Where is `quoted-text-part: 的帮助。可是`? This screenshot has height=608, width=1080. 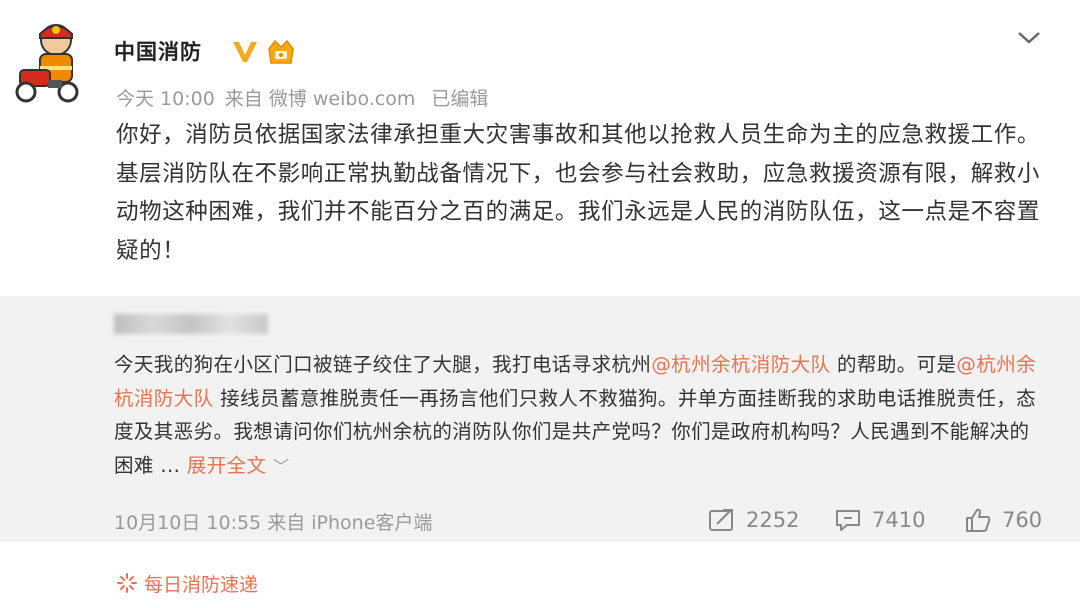 quoted-text-part: 的帮助。可是 is located at coordinates (893, 364).